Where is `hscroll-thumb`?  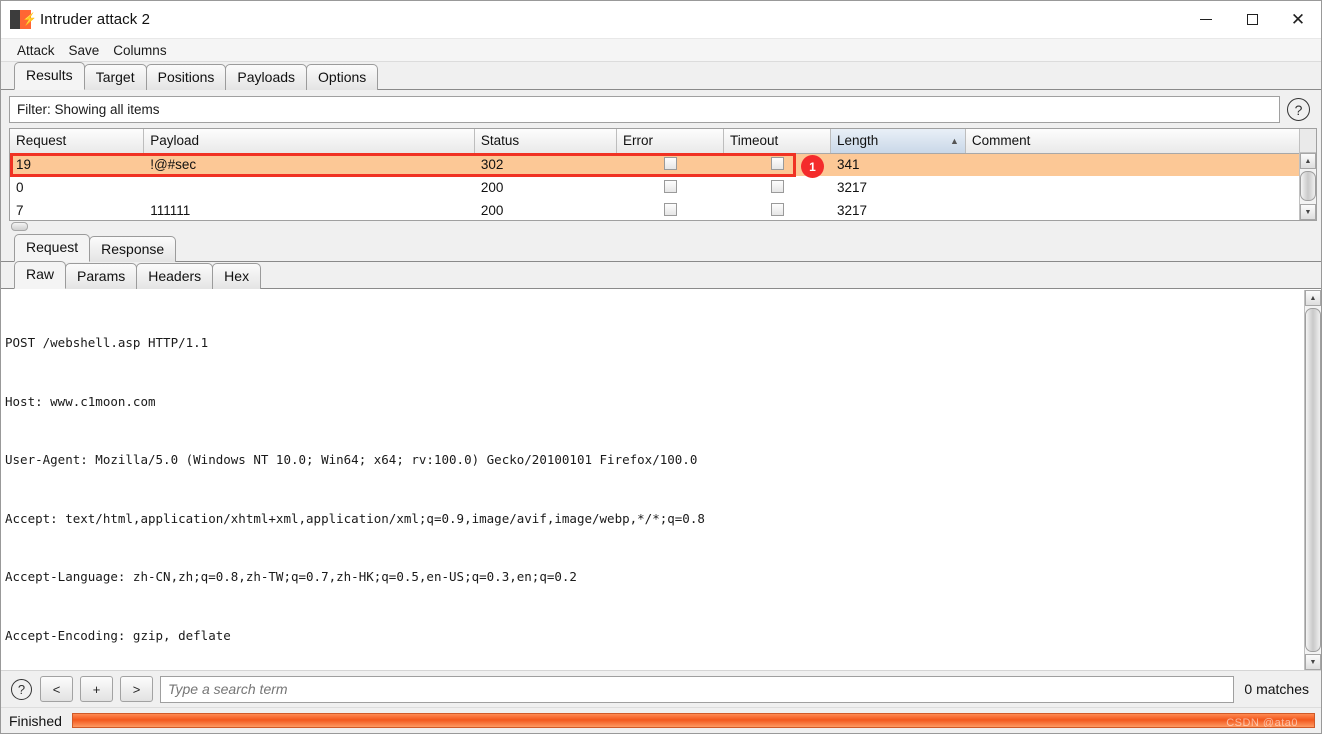 hscroll-thumb is located at coordinates (19, 226).